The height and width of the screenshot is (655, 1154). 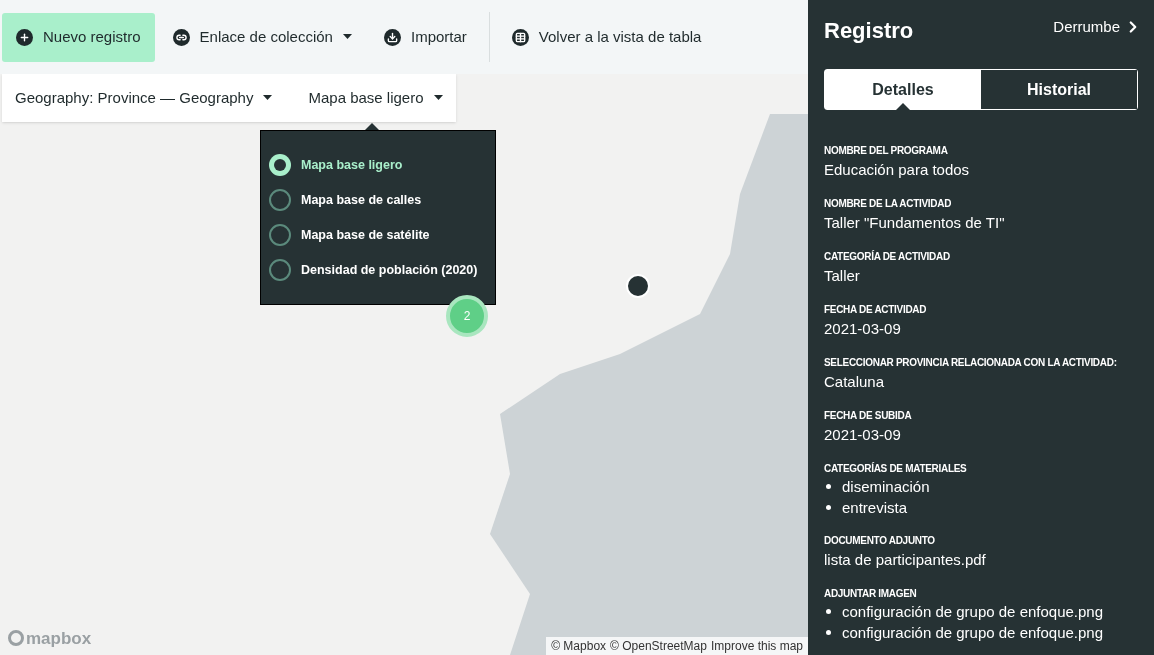 I want to click on field-label: NOMBRE DE LA ACTIVIDAD, so click(x=888, y=204).